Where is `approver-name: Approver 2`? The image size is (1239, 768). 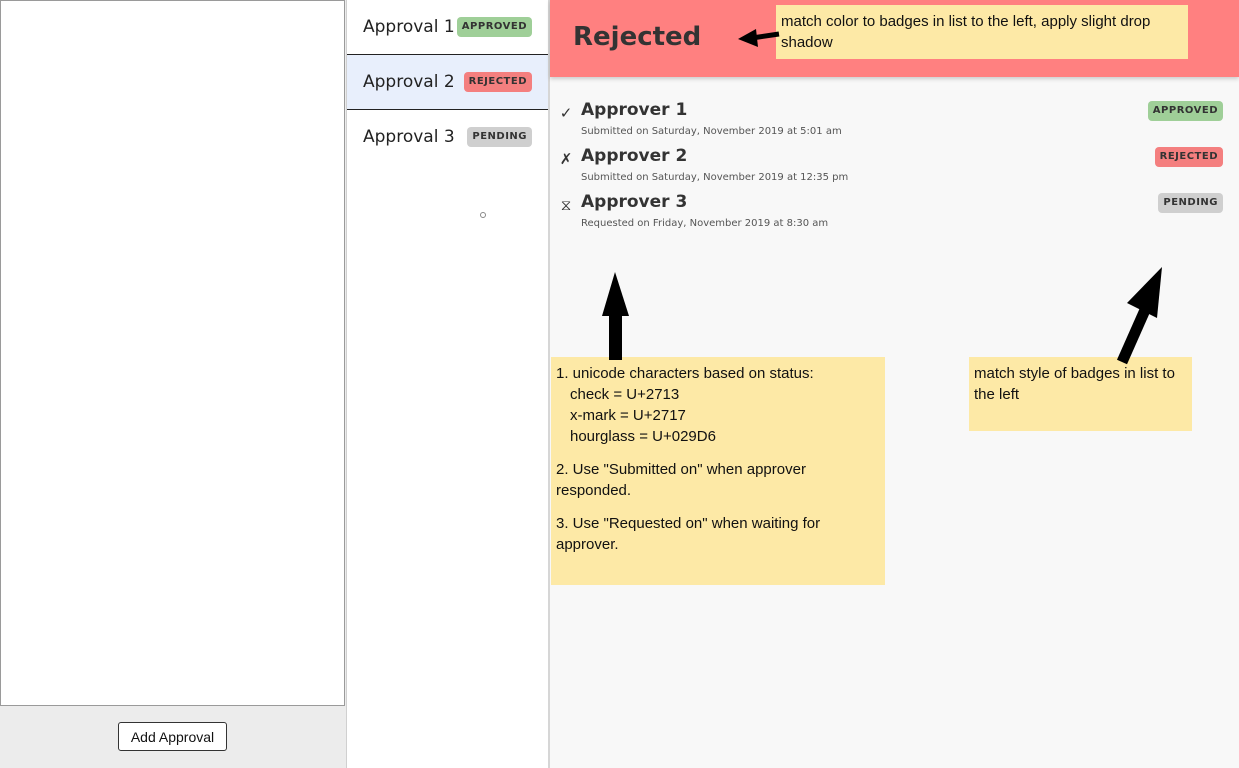 approver-name: Approver 2 is located at coordinates (634, 156).